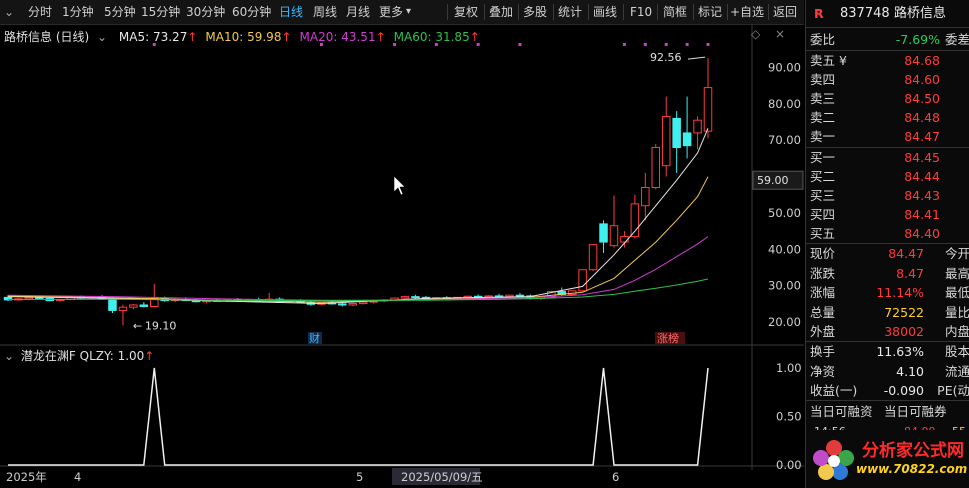 This screenshot has width=969, height=488. Describe the element at coordinates (823, 253) in the screenshot. I see `quote-row-0-label: 现价` at that location.